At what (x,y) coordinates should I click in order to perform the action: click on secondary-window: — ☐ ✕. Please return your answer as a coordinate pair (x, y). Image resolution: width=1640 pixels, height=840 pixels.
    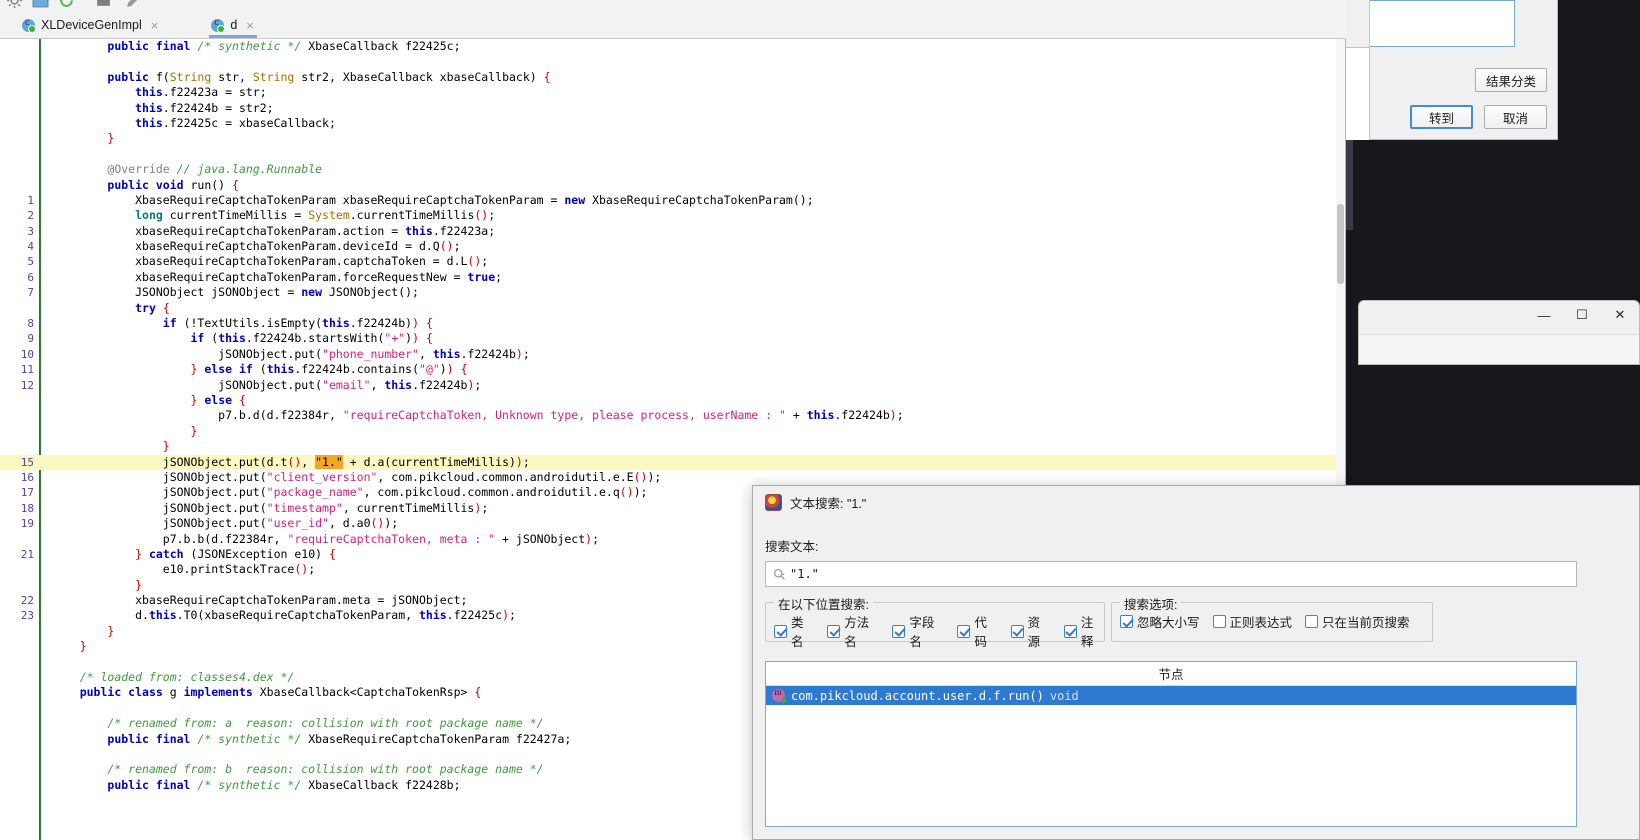
    Looking at the image, I should click on (1499, 332).